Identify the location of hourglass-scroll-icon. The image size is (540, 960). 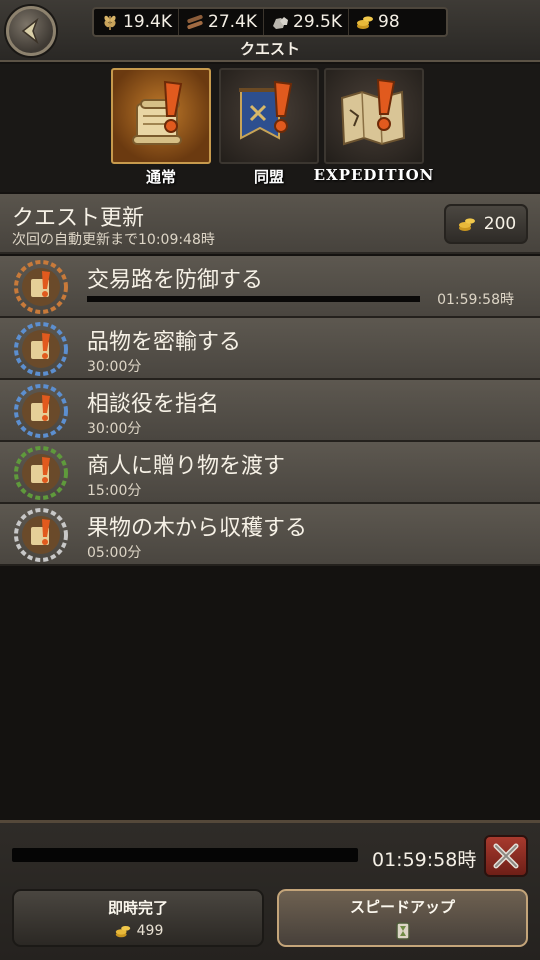
(402, 930).